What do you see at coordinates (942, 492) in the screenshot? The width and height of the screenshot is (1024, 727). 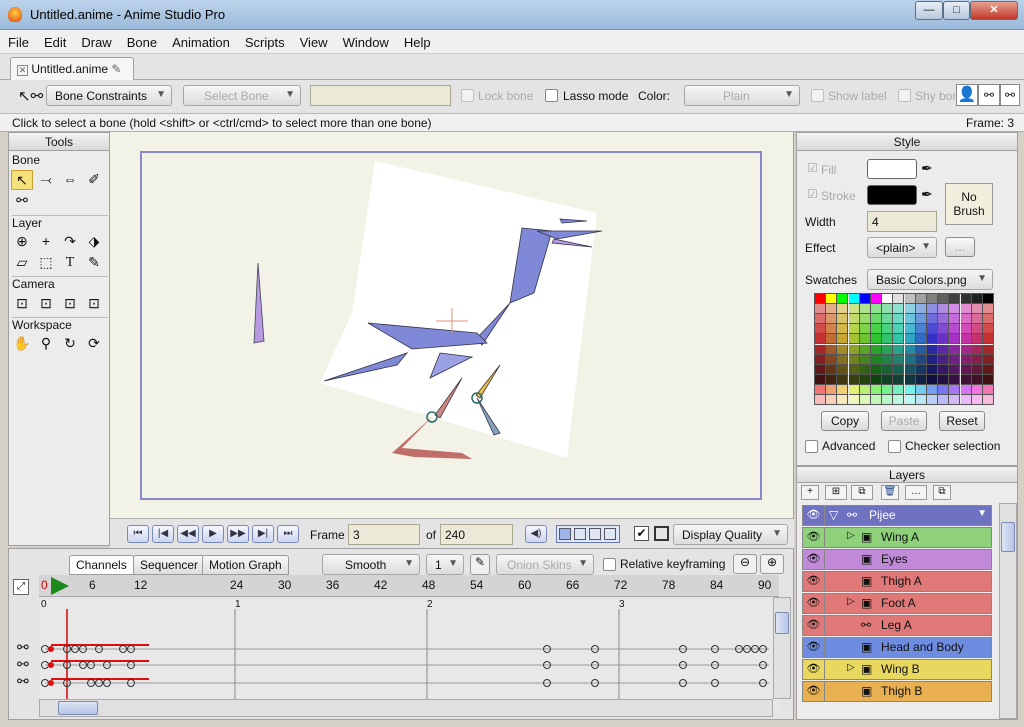 I see `copy-layer-icon: ⧉` at bounding box center [942, 492].